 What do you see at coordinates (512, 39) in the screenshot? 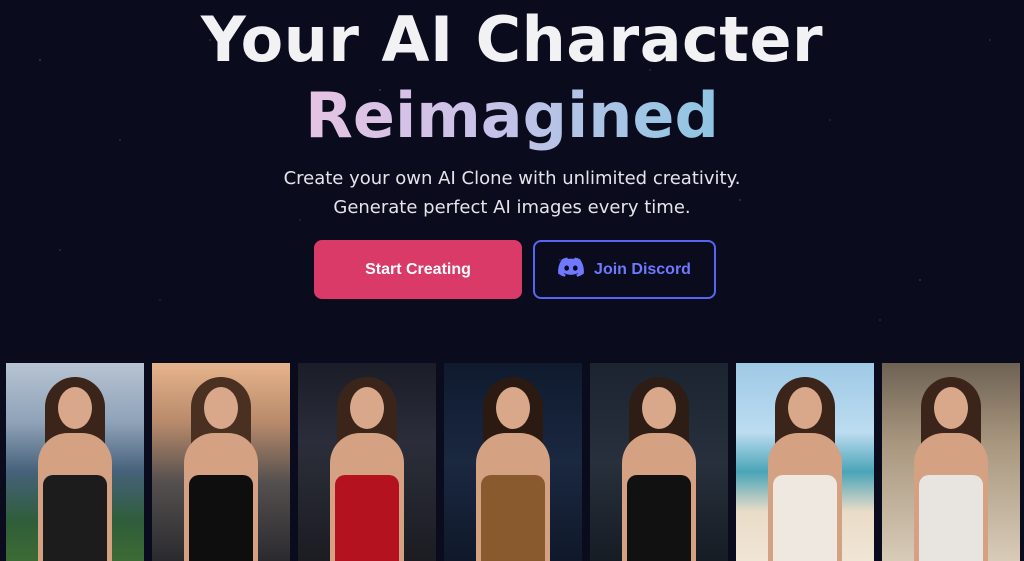
I see `hero-title-line1: Your AI Character` at bounding box center [512, 39].